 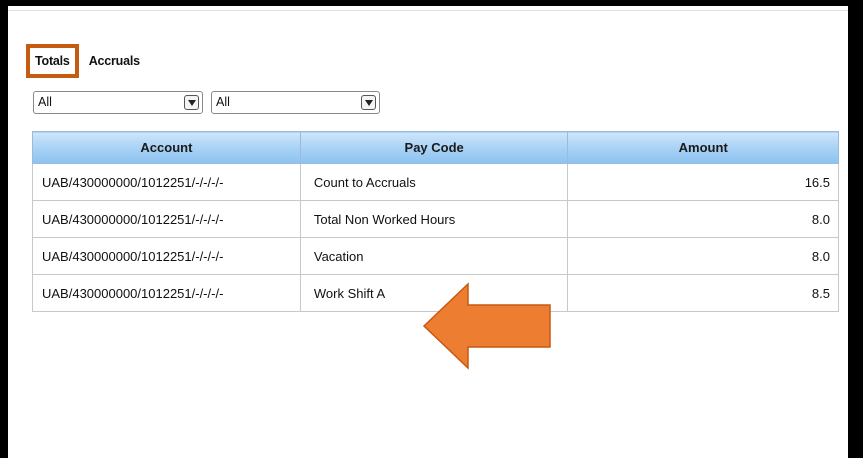 I want to click on pay-code-cell: Vacation, so click(x=434, y=256).